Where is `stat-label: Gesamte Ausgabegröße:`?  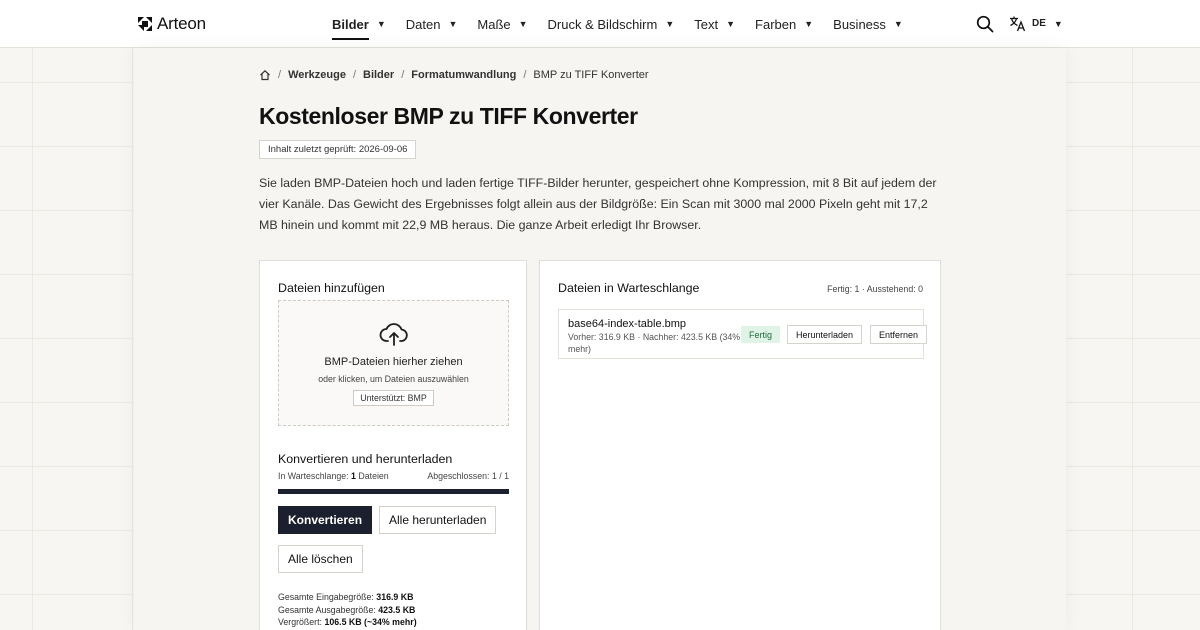
stat-label: Gesamte Ausgabegröße: is located at coordinates (328, 609).